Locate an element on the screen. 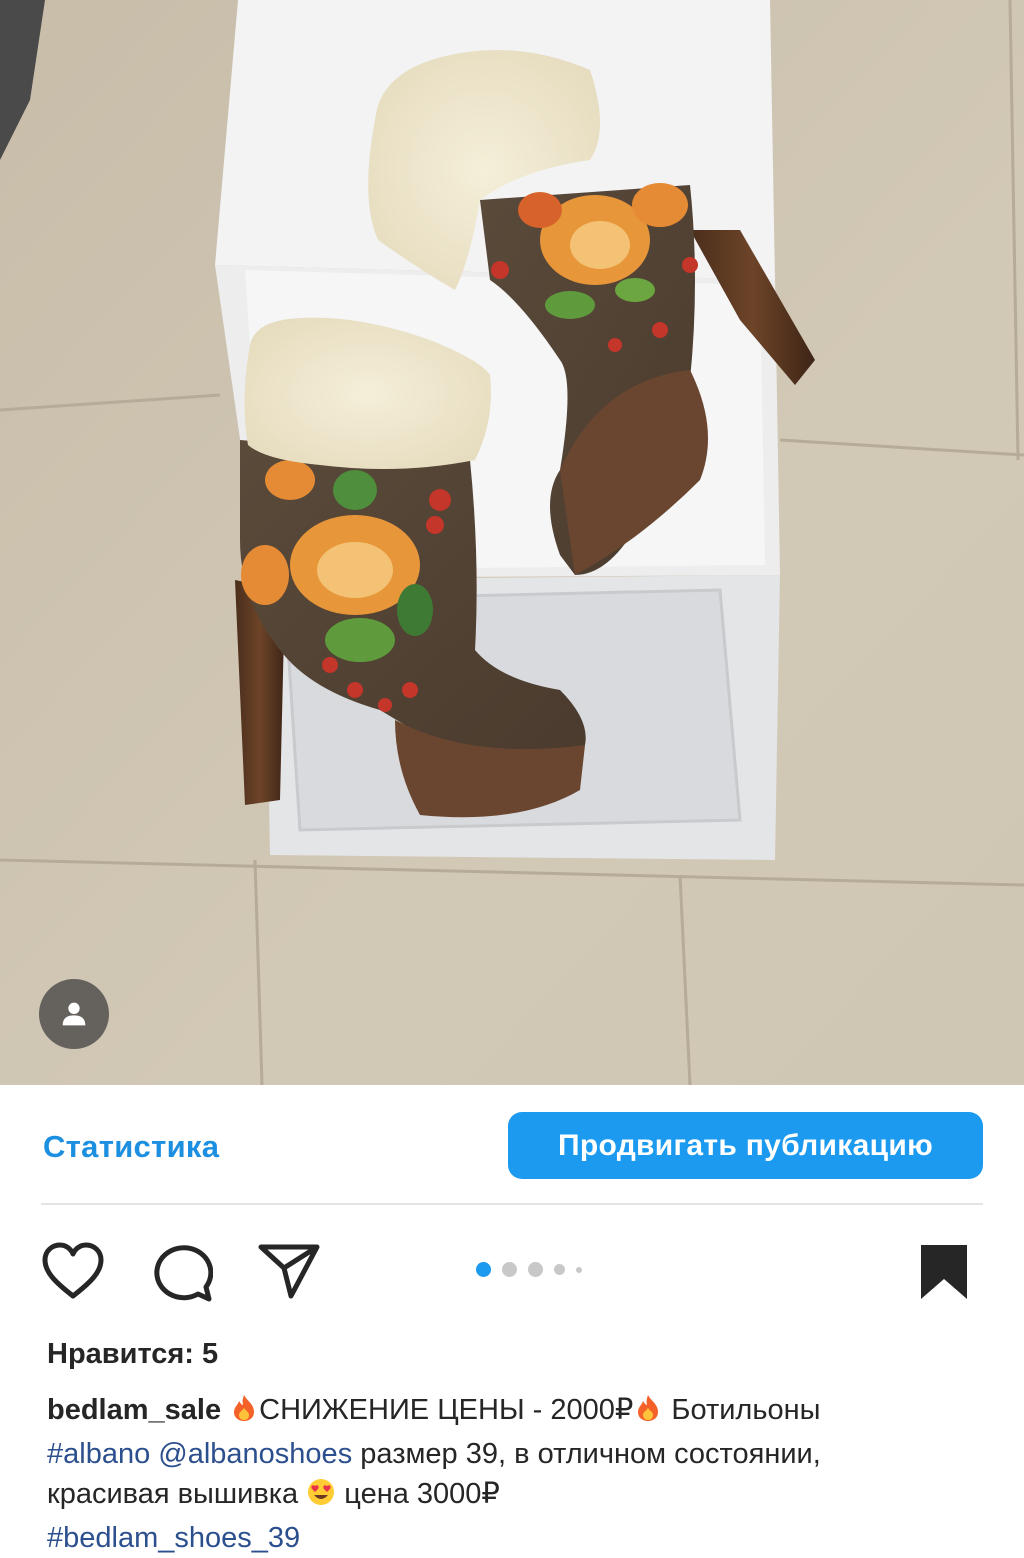 The width and height of the screenshot is (1024, 1558). save-button is located at coordinates (944, 1272).